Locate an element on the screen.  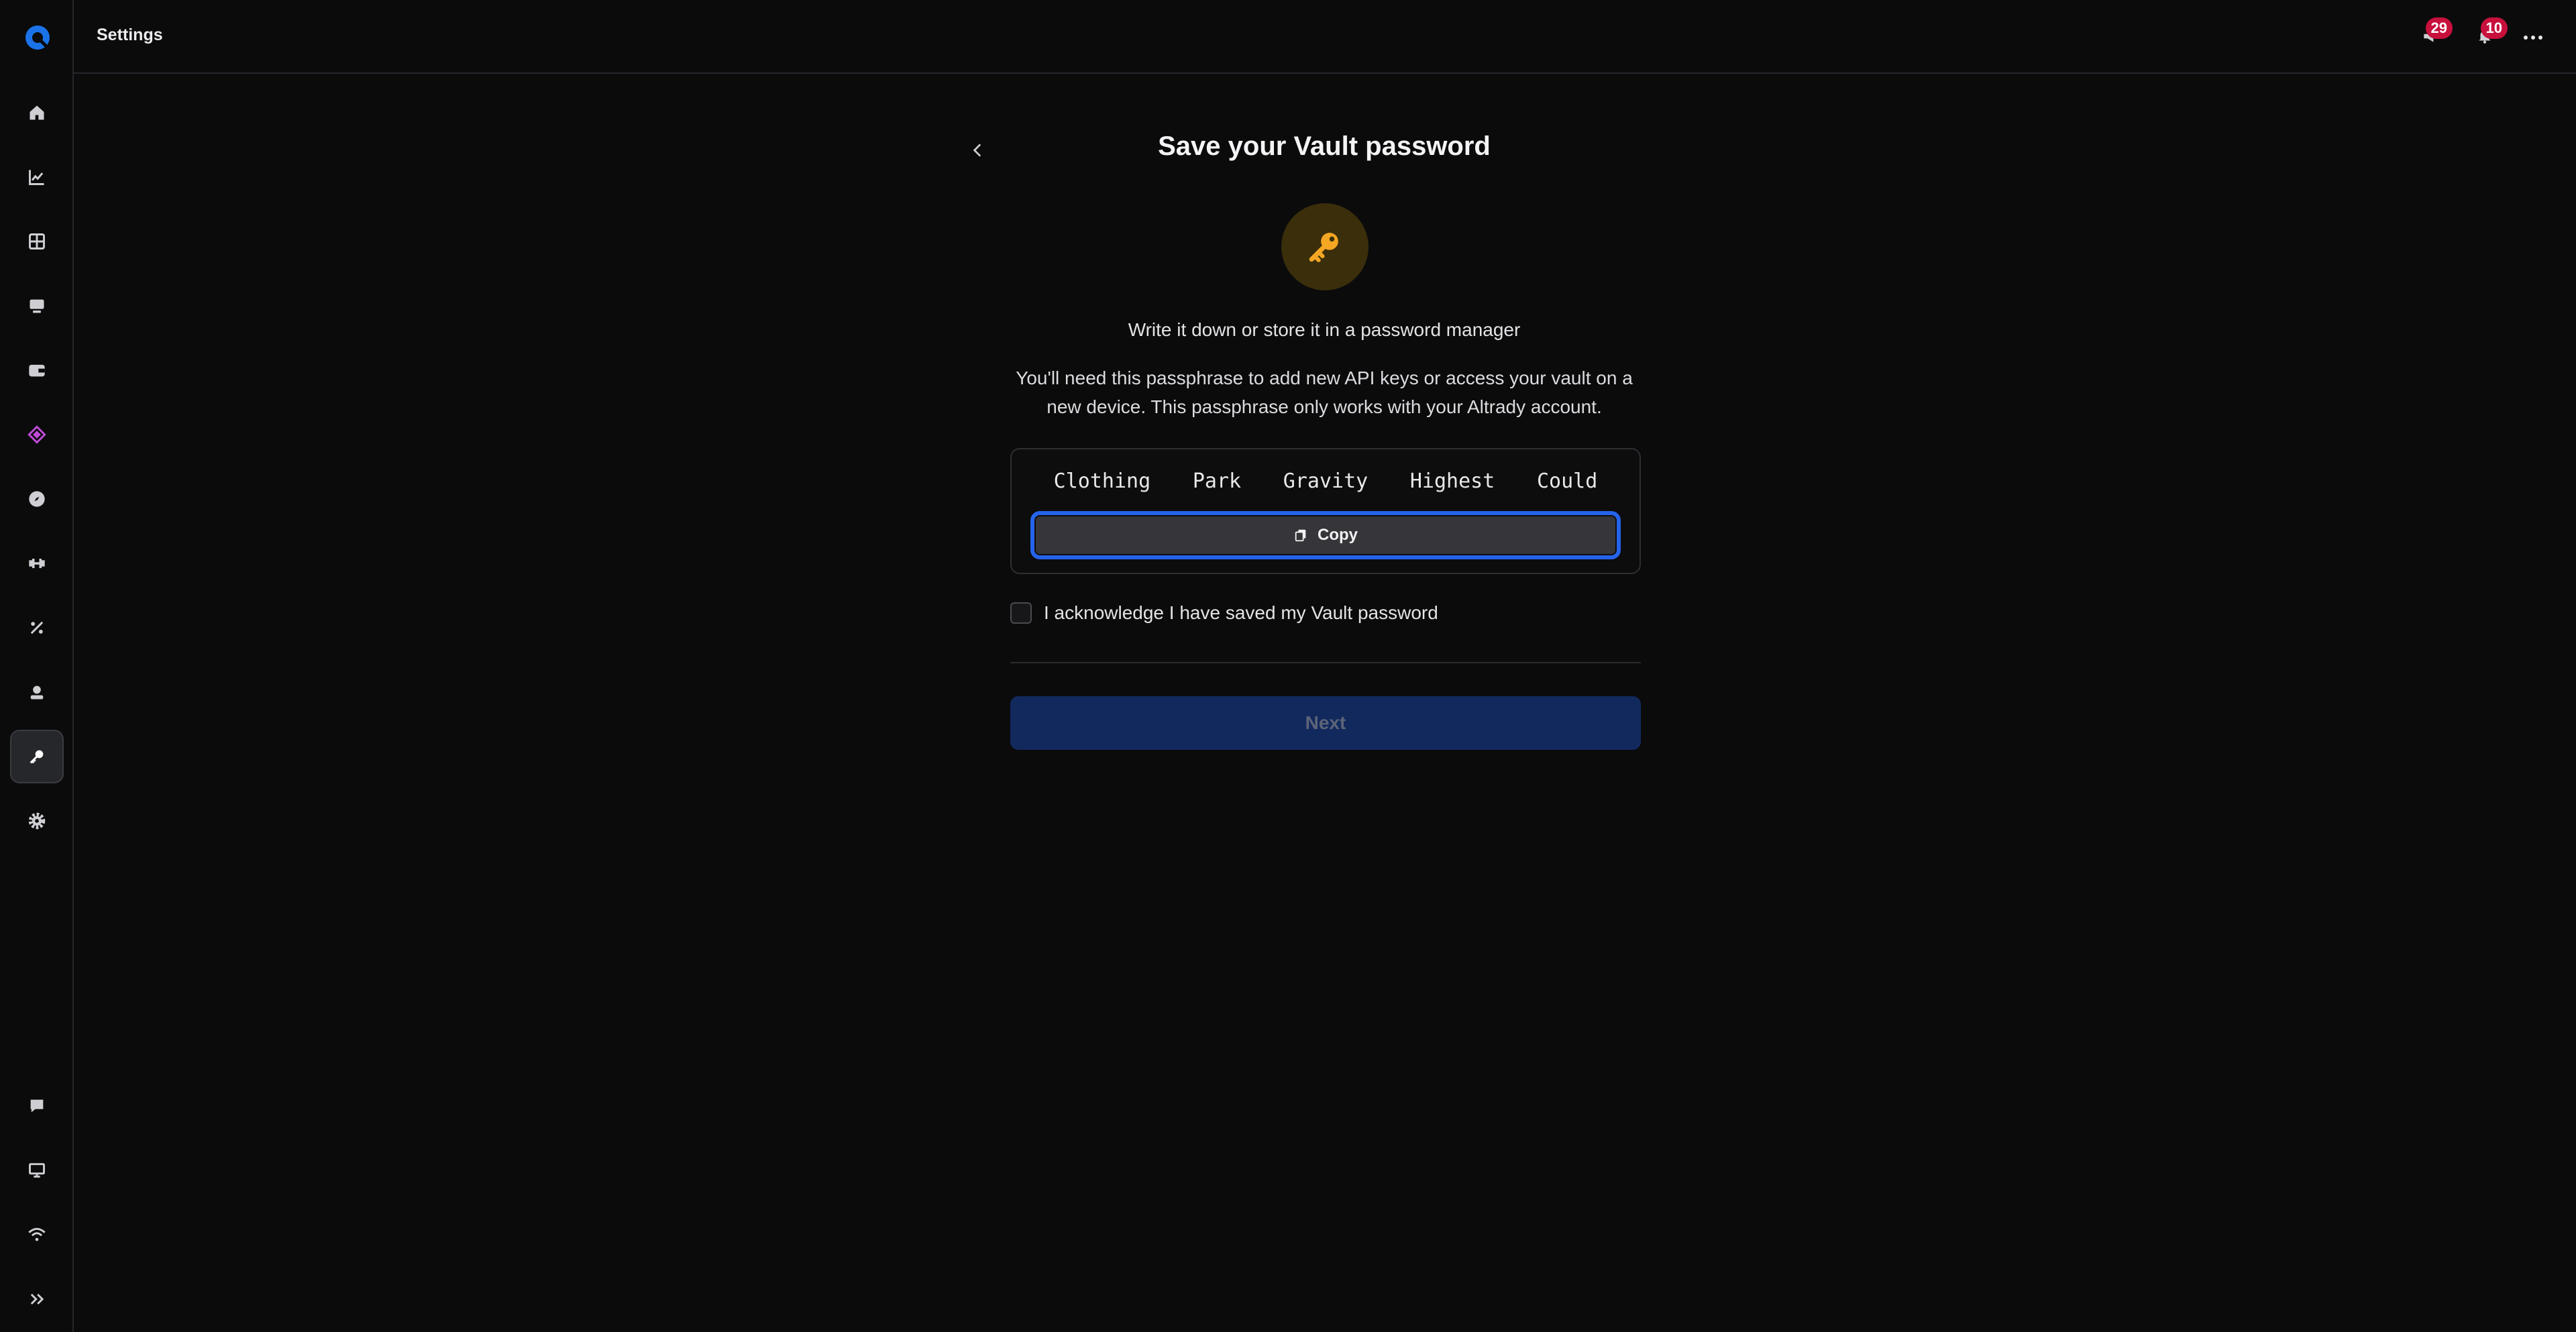
sidebar-item-home is located at coordinates (37, 113).